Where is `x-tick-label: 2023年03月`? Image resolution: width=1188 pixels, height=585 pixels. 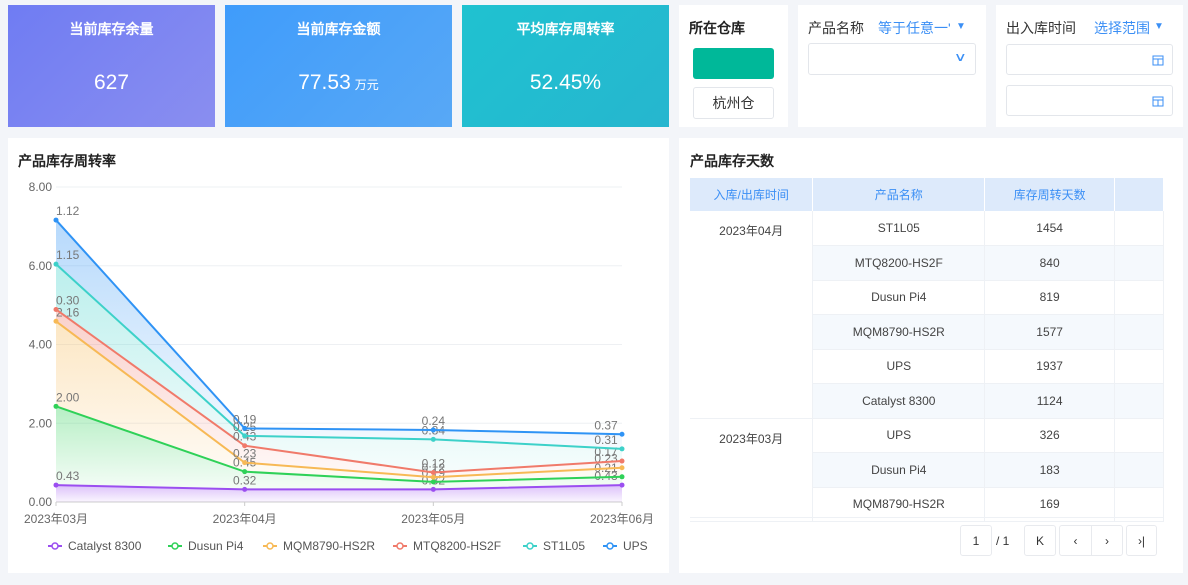 x-tick-label: 2023年03月 is located at coordinates (56, 519).